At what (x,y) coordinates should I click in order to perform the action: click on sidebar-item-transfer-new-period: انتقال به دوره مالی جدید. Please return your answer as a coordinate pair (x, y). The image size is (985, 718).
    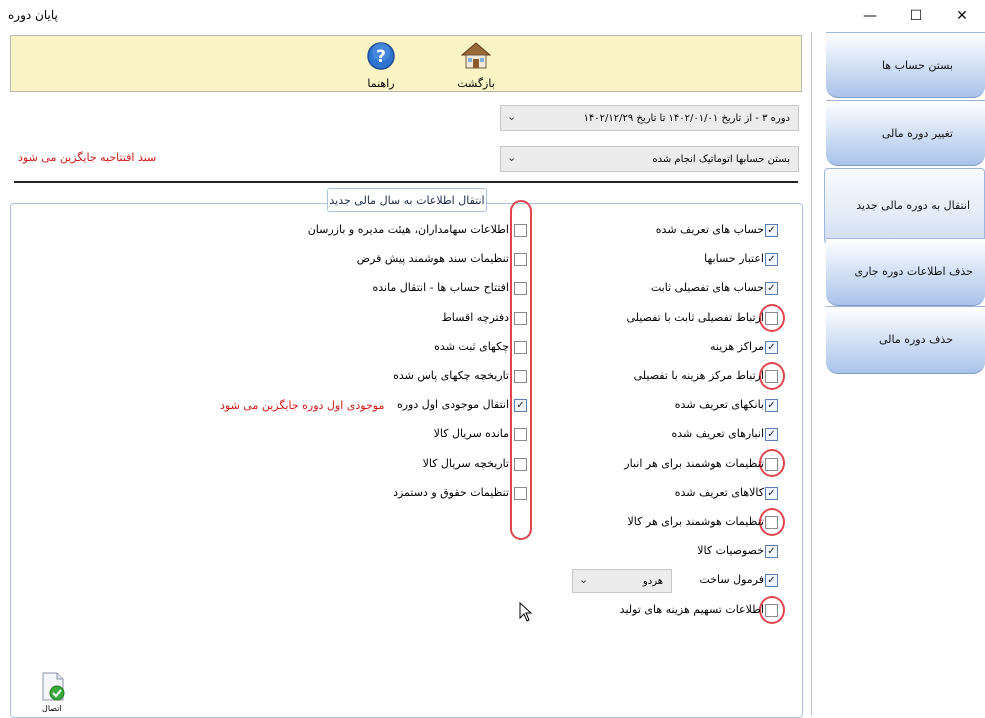
    Looking at the image, I should click on (904, 206).